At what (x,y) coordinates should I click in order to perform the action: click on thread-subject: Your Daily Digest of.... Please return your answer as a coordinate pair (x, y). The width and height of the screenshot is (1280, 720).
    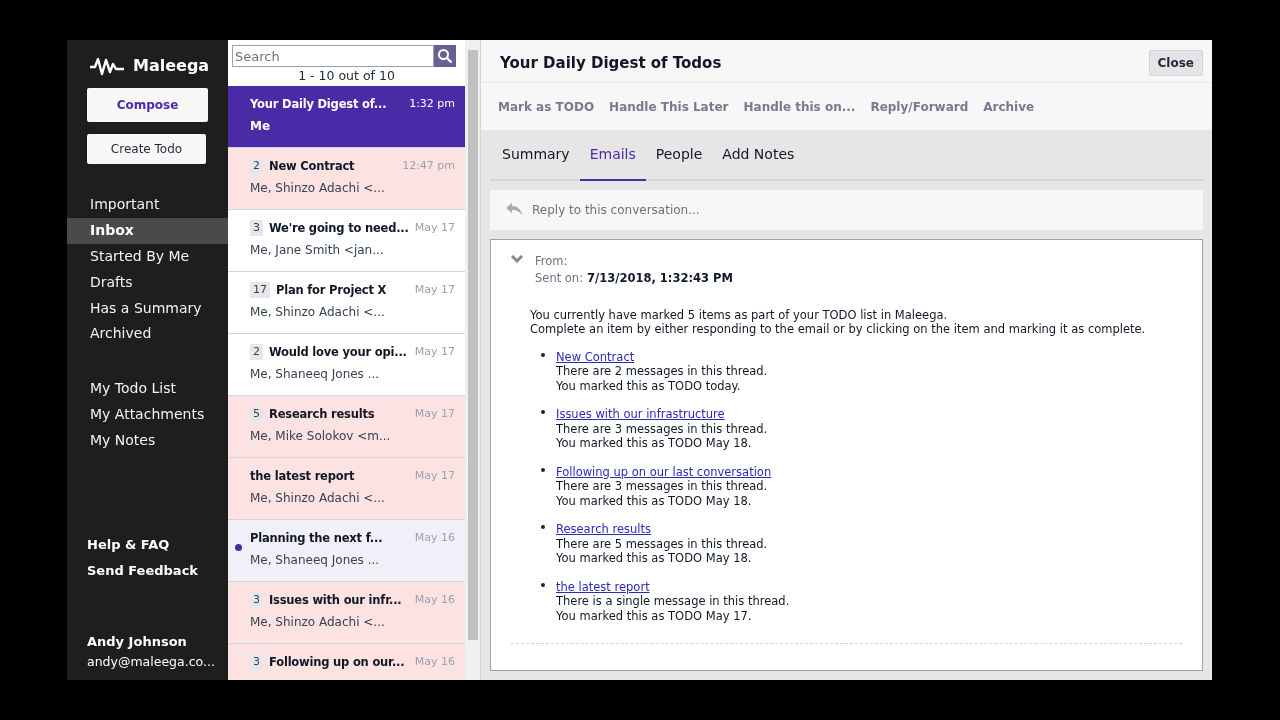
    Looking at the image, I should click on (318, 104).